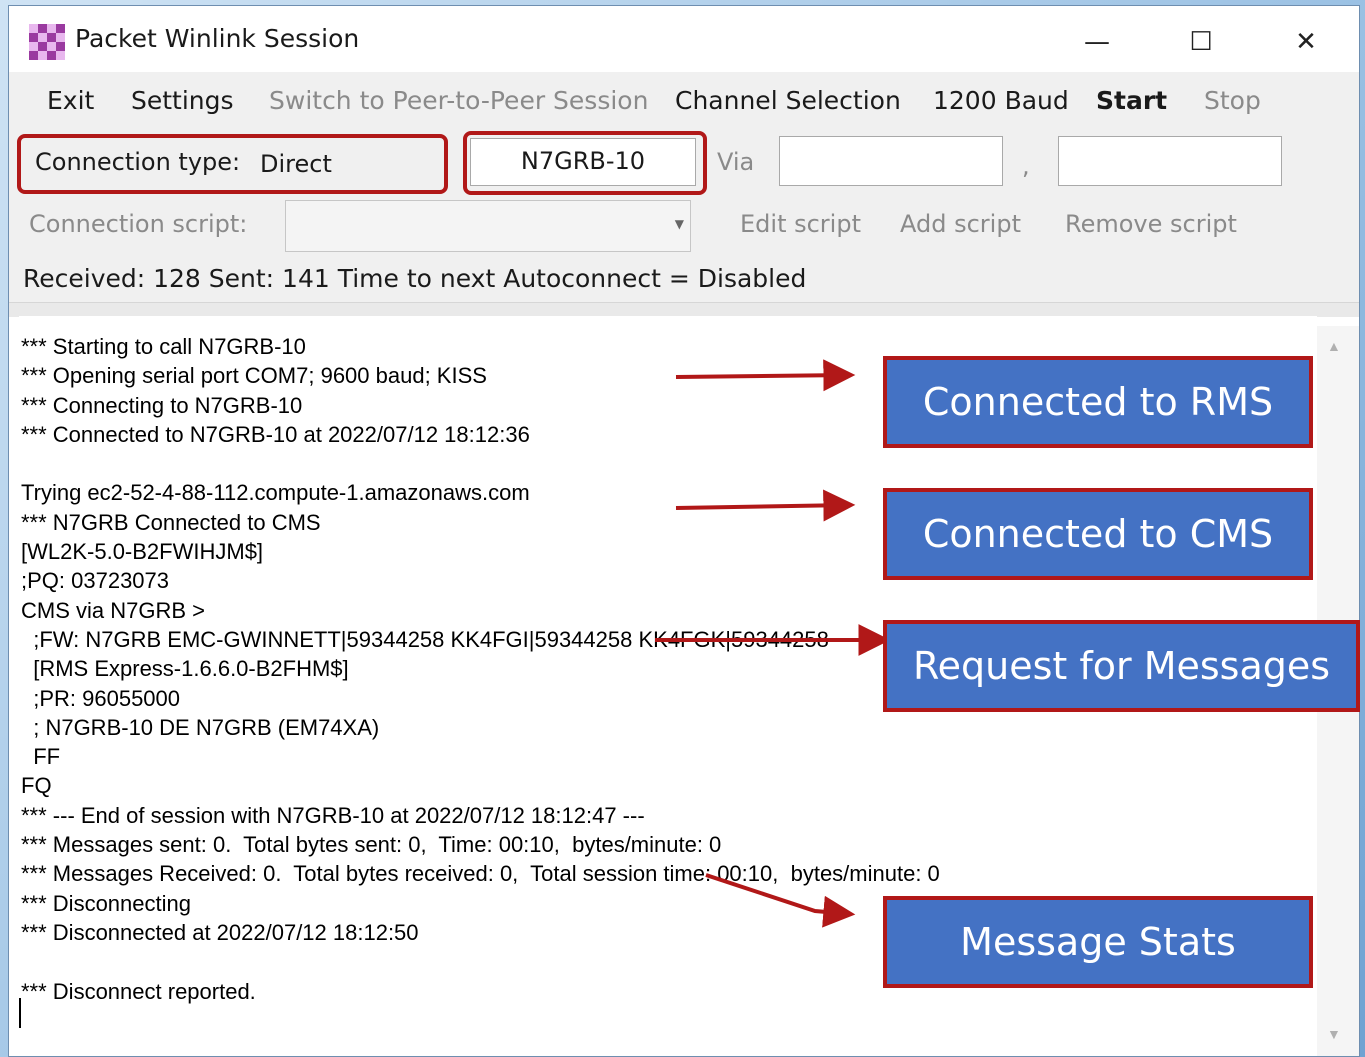 The image size is (1365, 1057). I want to click on callout-message-stats: Message Stats, so click(1098, 942).